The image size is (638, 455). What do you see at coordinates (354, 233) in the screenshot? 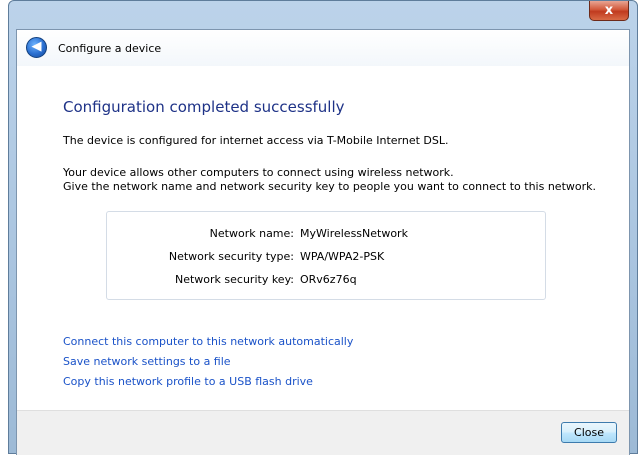
I see `network-name-value: MyWirelessNetwork` at bounding box center [354, 233].